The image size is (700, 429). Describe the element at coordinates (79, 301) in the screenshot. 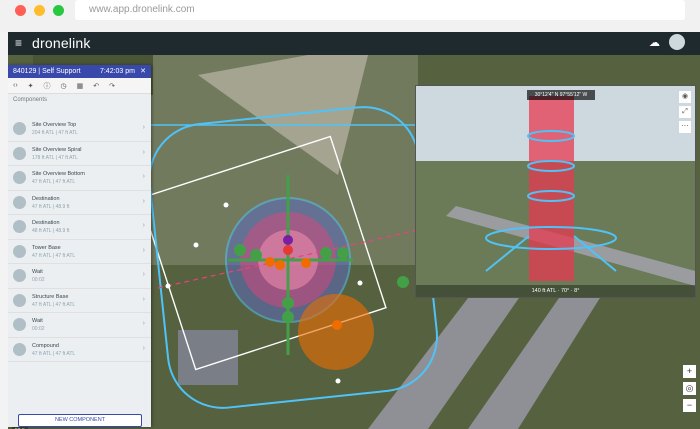

I see `component-item: Structure Base 47 ft ATL | 47 ft ATL ›` at that location.